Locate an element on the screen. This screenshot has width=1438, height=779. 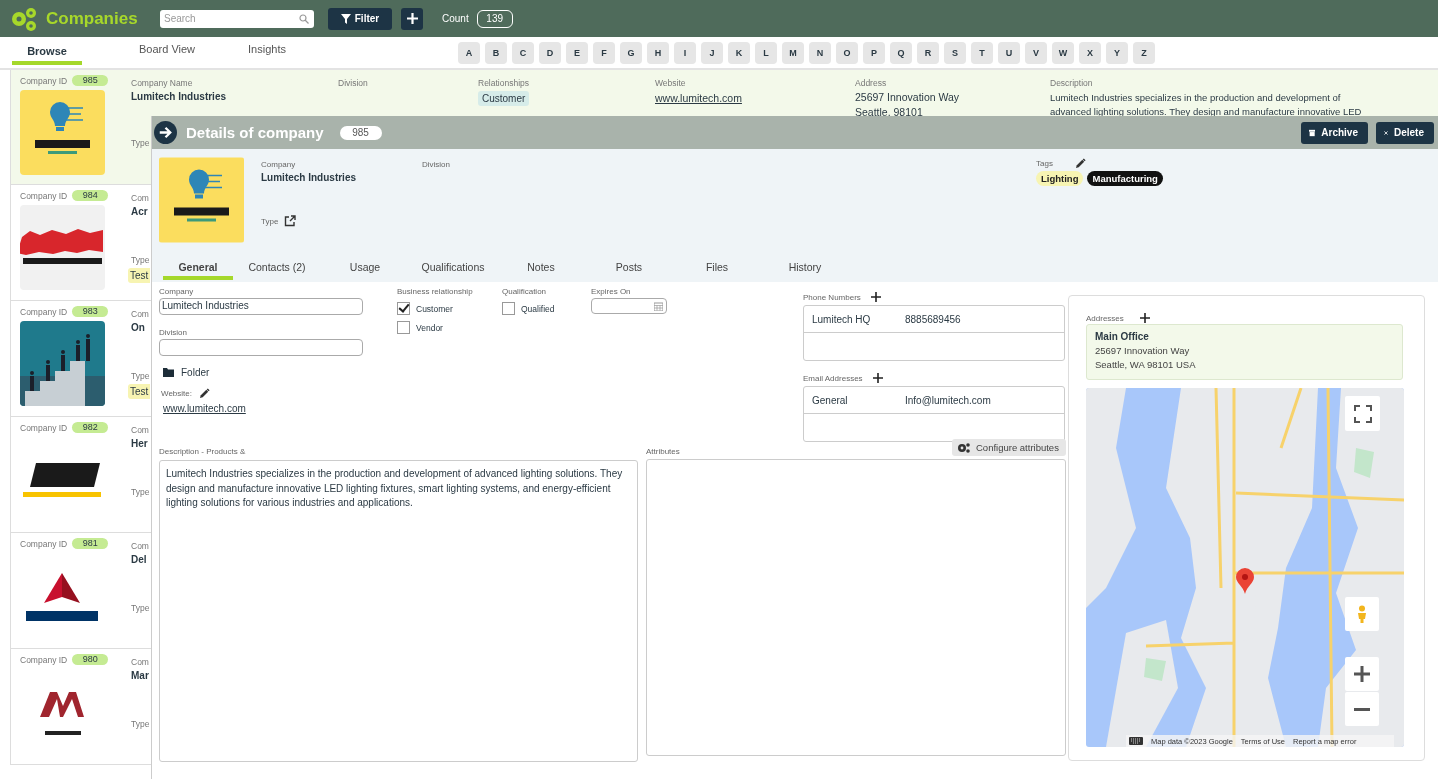
letter-filter-button: P is located at coordinates (874, 53).